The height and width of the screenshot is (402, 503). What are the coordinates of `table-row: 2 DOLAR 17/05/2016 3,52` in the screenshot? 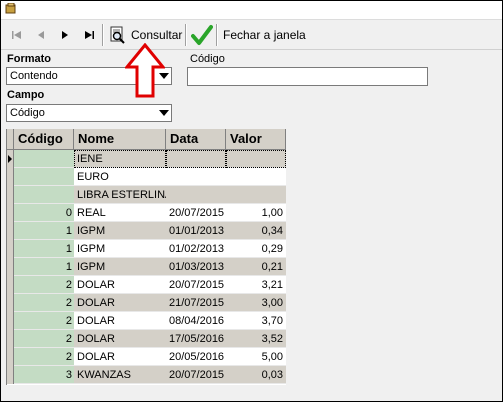 It's located at (146, 339).